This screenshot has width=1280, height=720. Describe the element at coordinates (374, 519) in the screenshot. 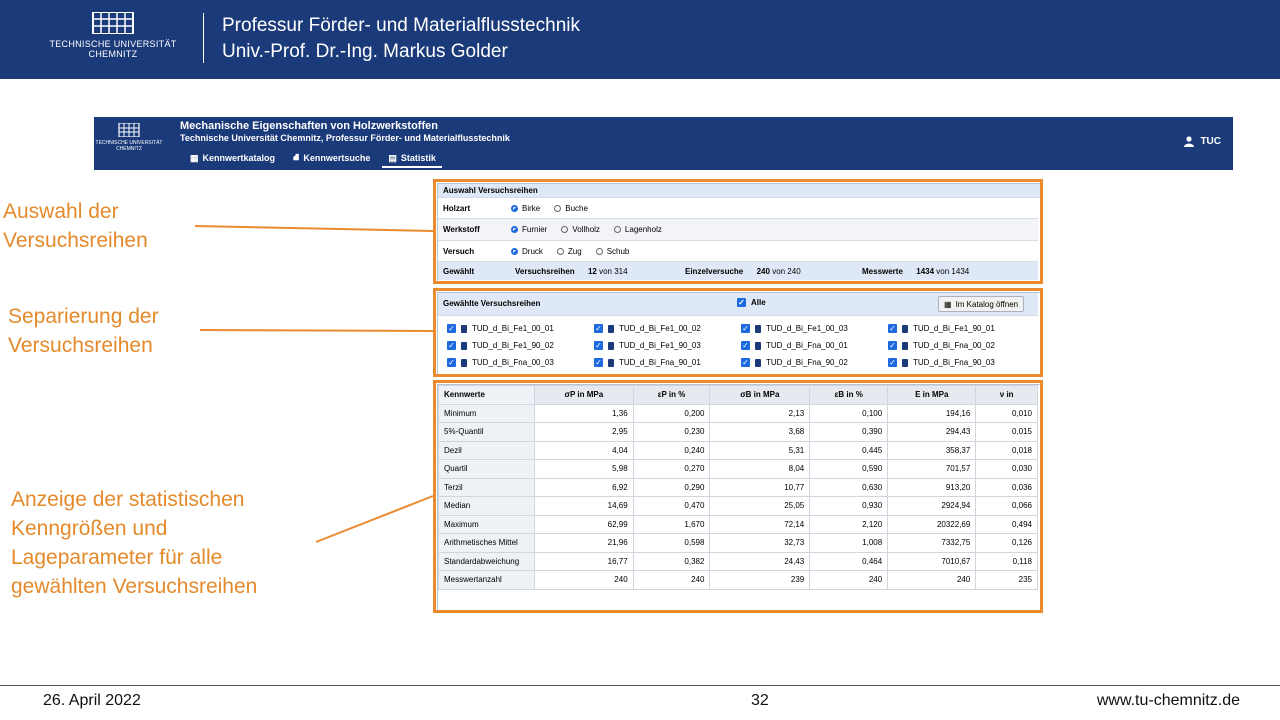

I see `connector-anzeige` at that location.